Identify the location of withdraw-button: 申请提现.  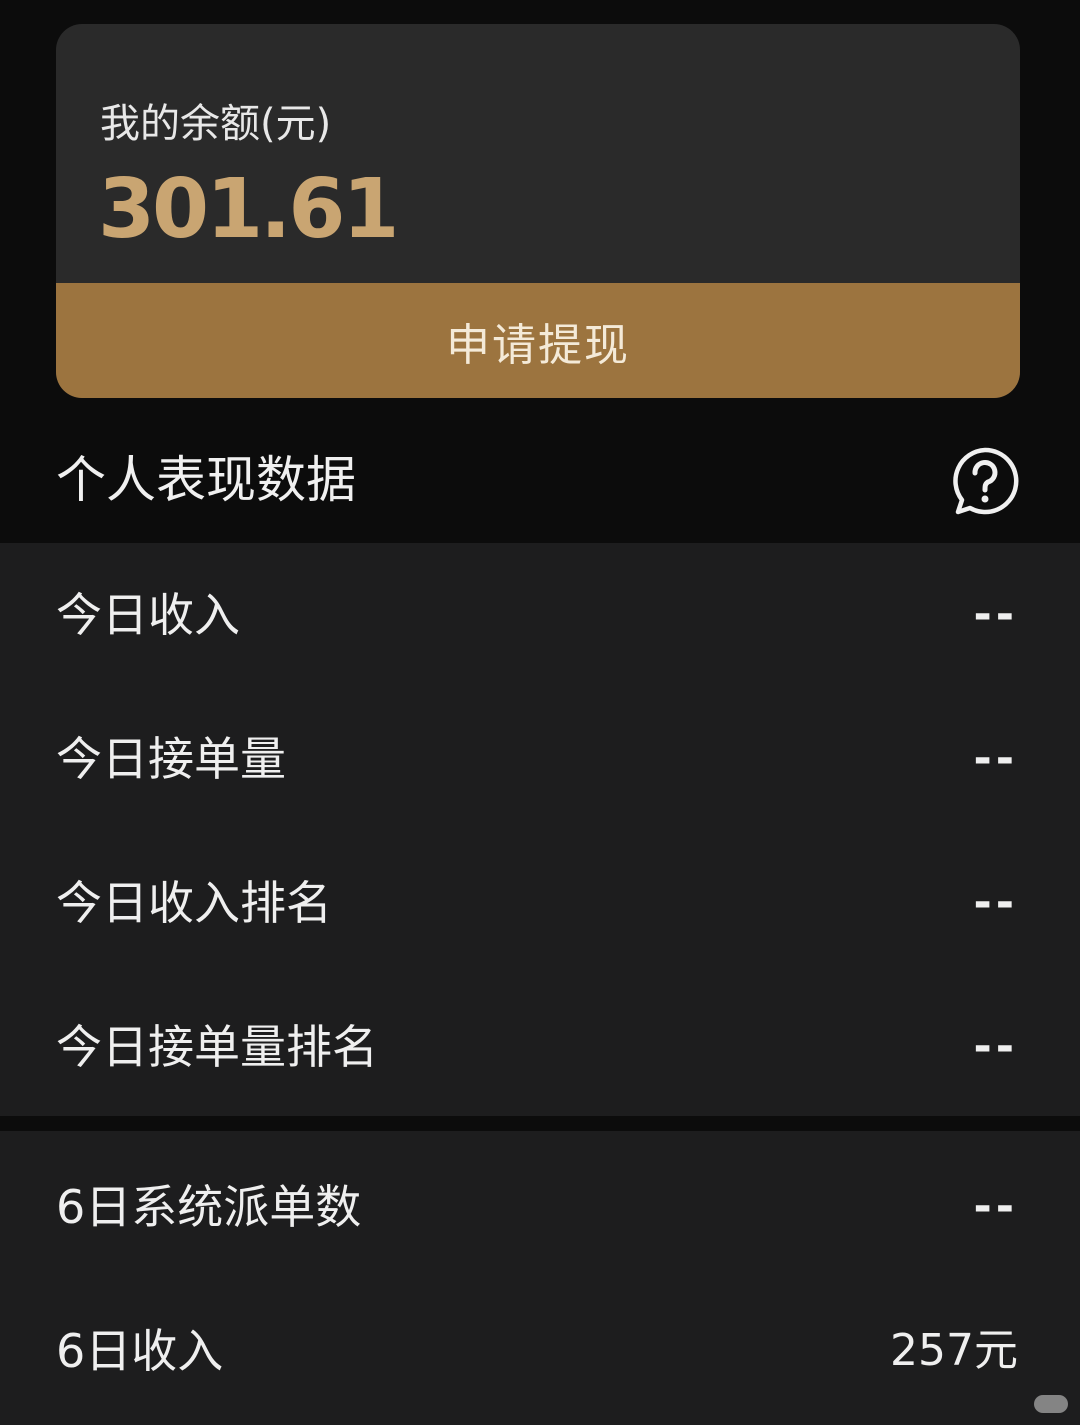
(538, 340).